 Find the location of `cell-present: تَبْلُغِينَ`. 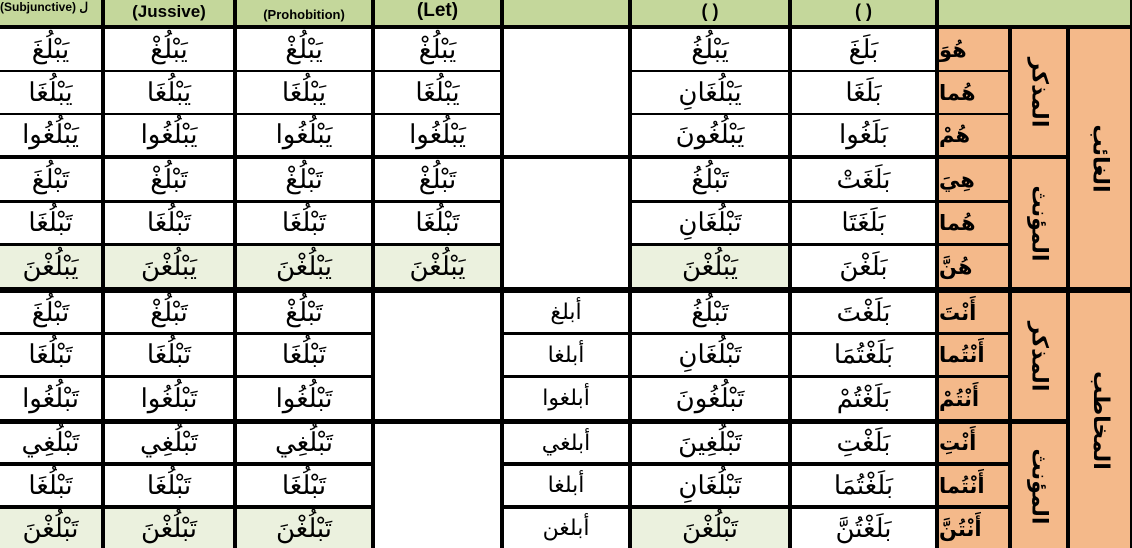

cell-present: تَبْلُغِينَ is located at coordinates (710, 443).